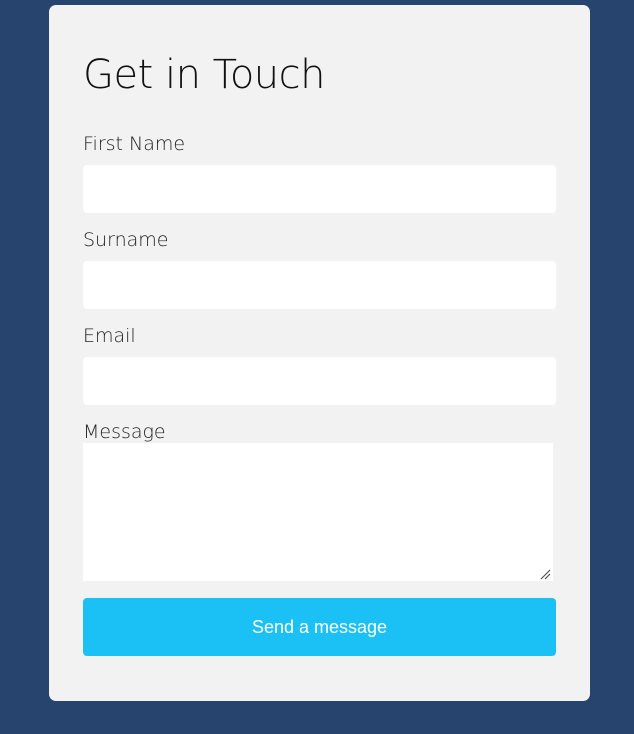 The width and height of the screenshot is (634, 734). Describe the element at coordinates (109, 336) in the screenshot. I see `email-label: Email` at that location.